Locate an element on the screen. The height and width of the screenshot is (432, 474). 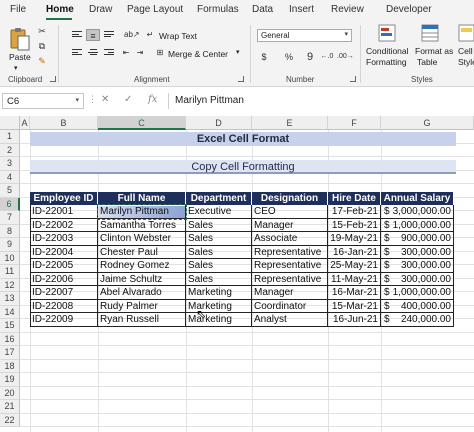
cell-employee-id: ID-22002 is located at coordinates (64, 225).